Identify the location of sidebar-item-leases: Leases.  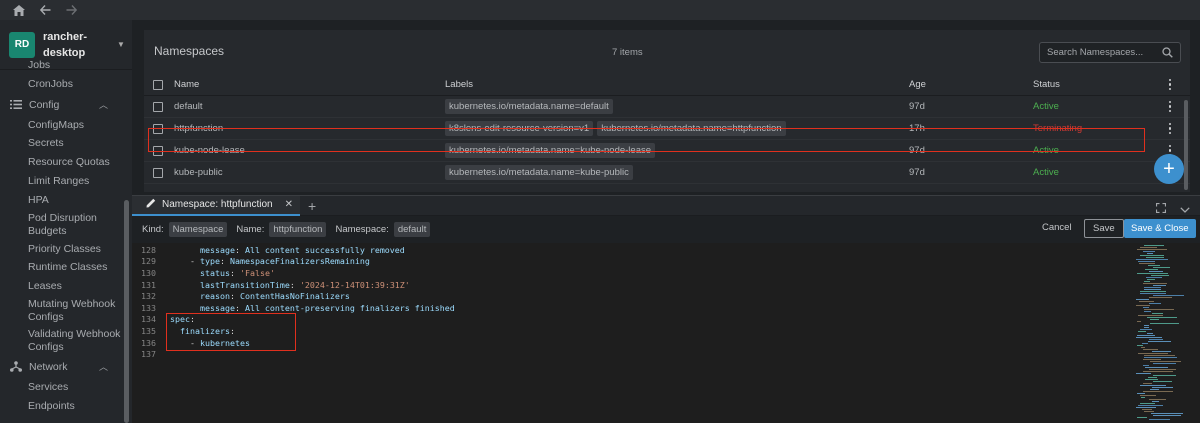
(62, 286).